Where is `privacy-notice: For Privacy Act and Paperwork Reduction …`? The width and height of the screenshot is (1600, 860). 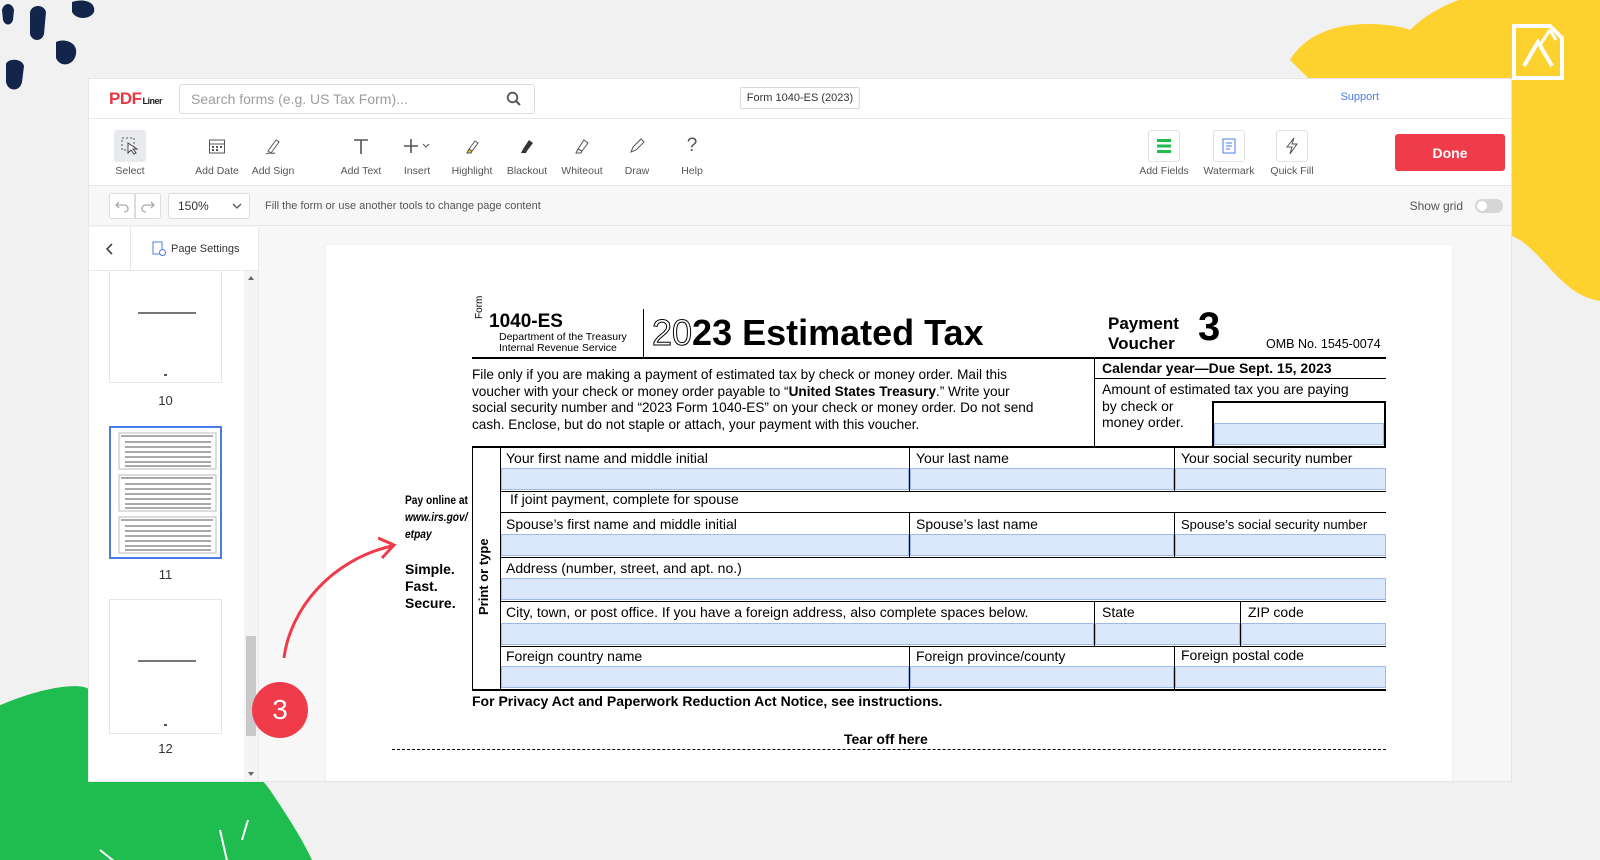
privacy-notice: For Privacy Act and Paperwork Reduction … is located at coordinates (707, 701).